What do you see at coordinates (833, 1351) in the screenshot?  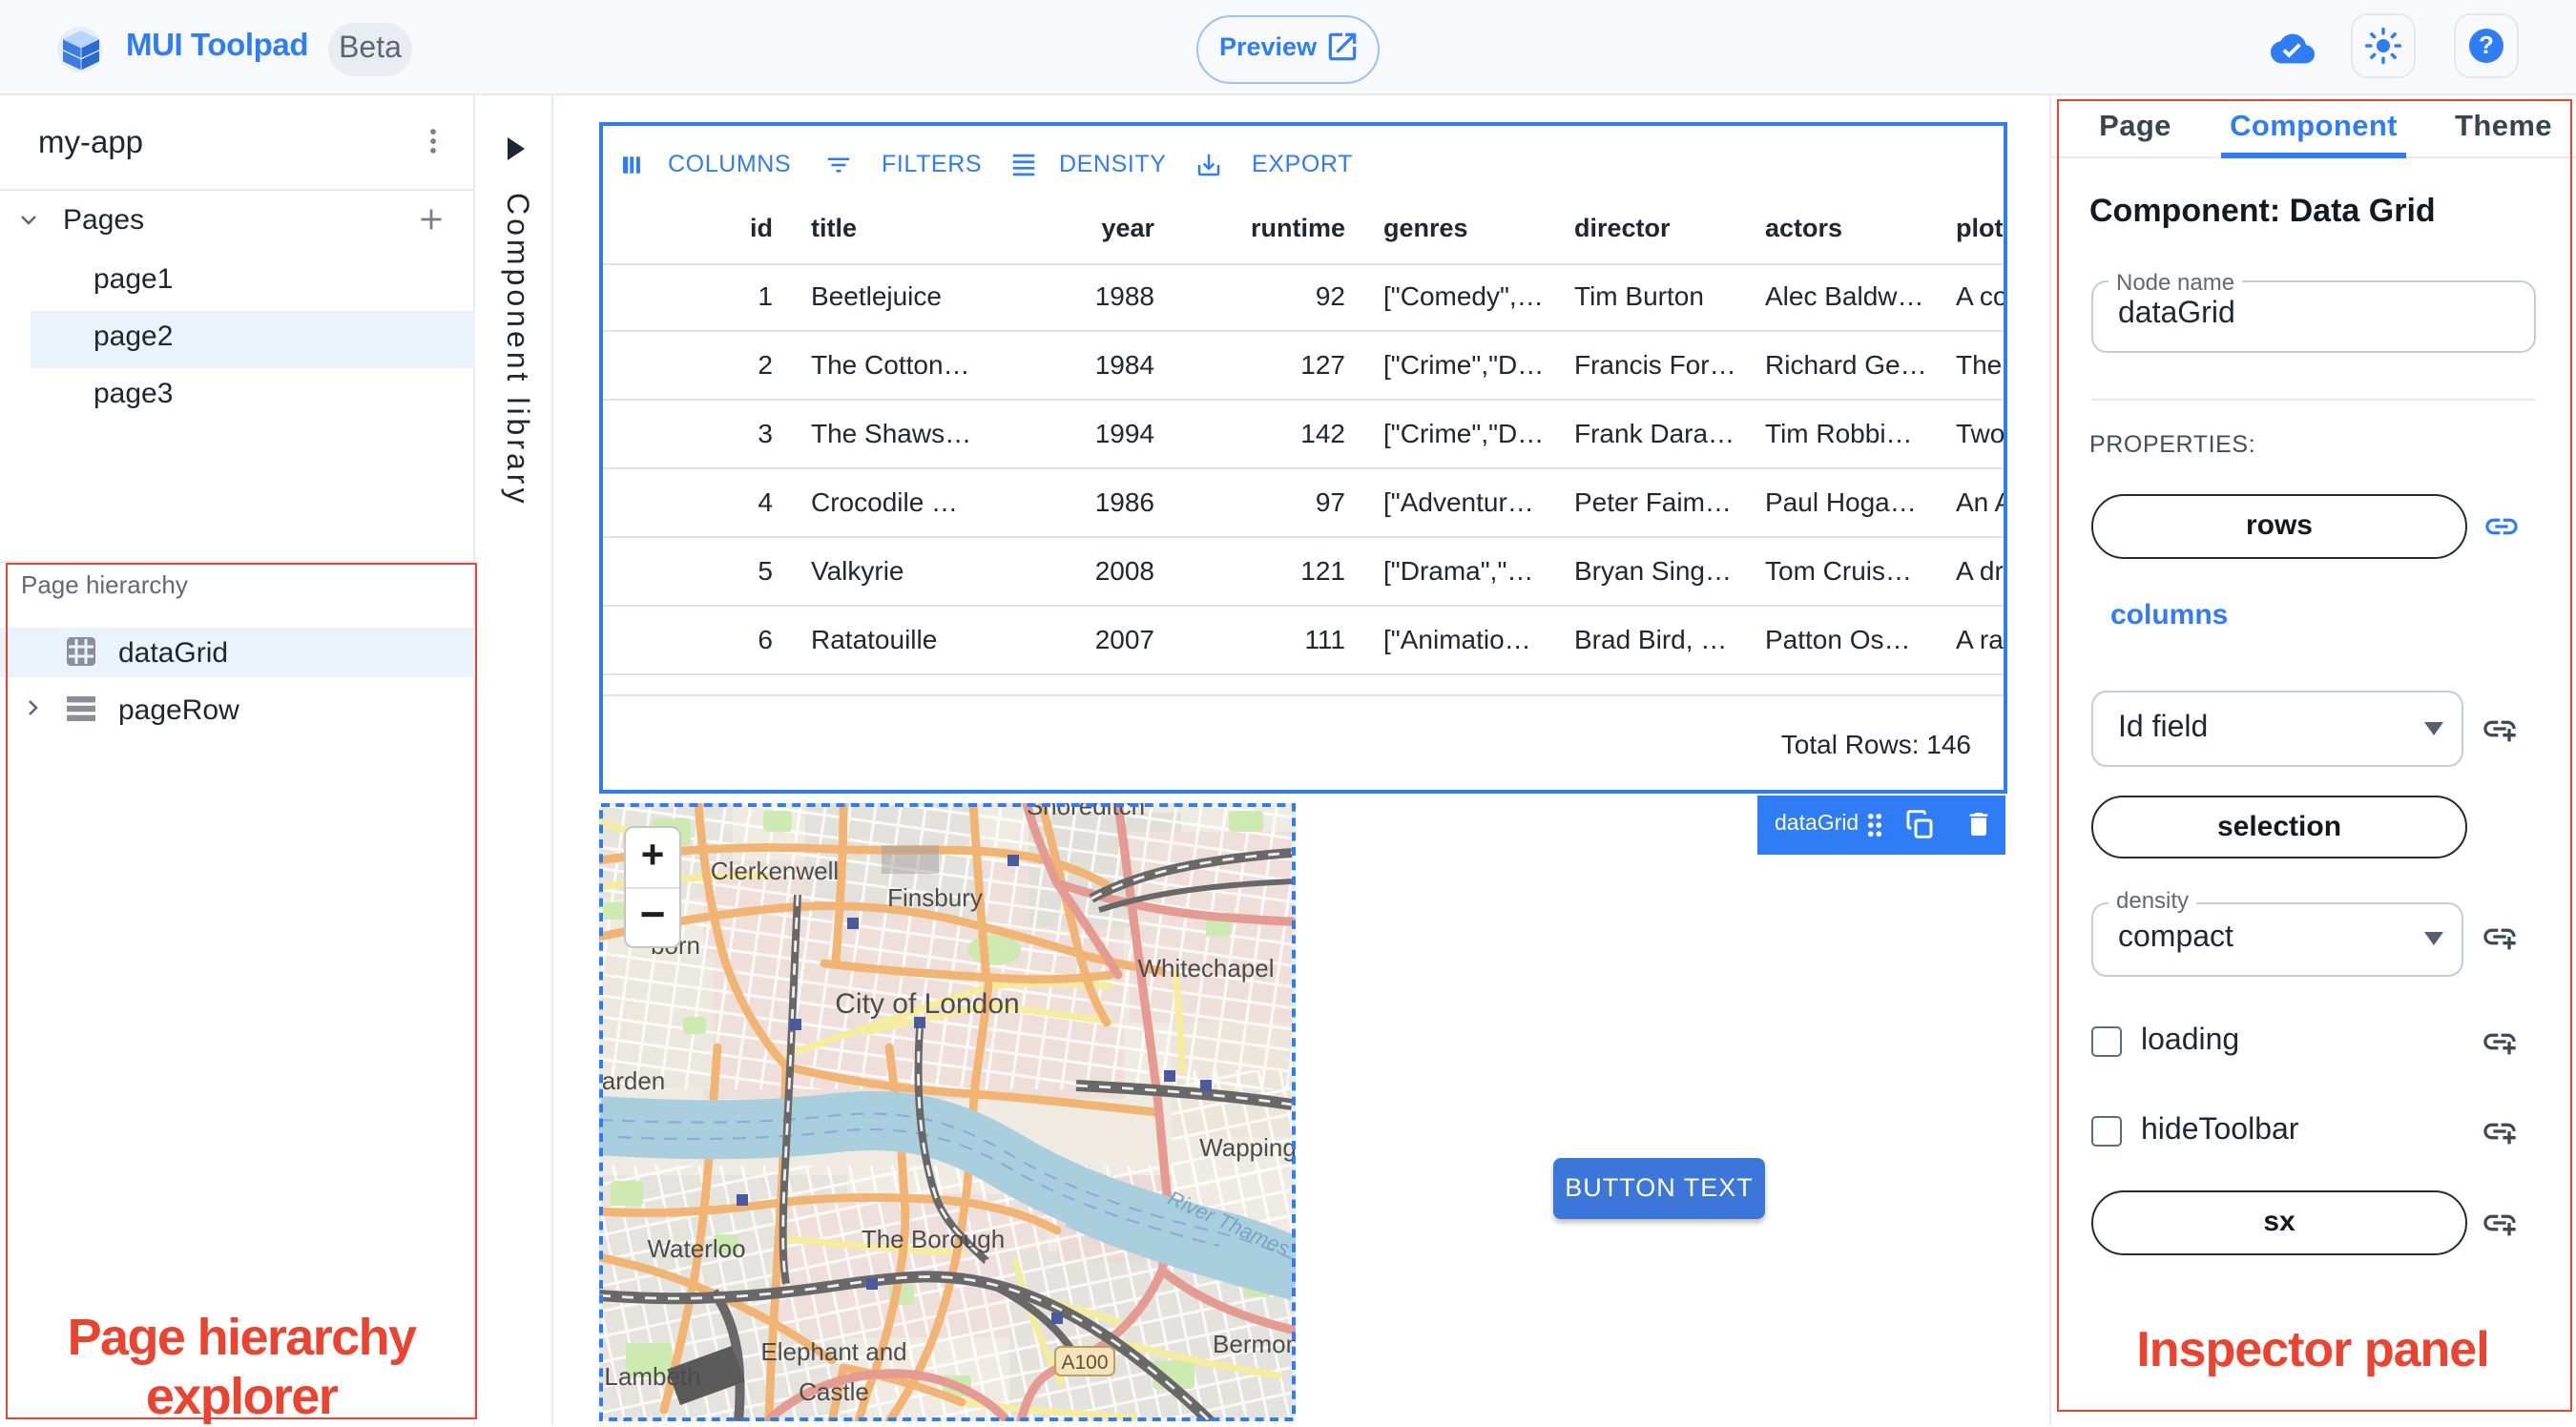 I see `svg-text: Elephant and` at bounding box center [833, 1351].